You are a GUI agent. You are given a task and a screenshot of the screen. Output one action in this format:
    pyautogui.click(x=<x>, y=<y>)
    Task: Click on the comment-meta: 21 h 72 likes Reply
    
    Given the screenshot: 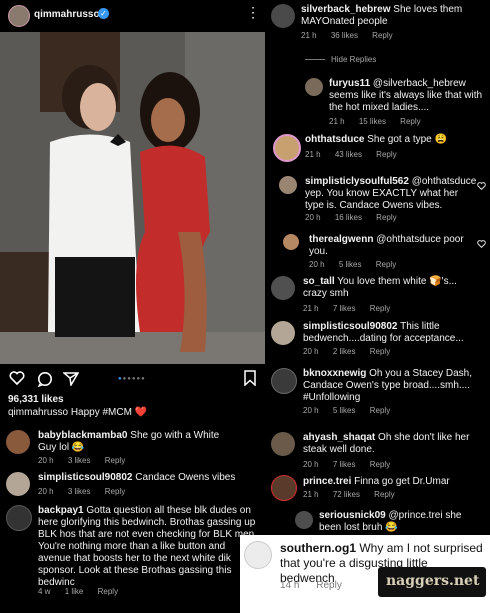 What is the action you would take?
    pyautogui.click(x=355, y=494)
    